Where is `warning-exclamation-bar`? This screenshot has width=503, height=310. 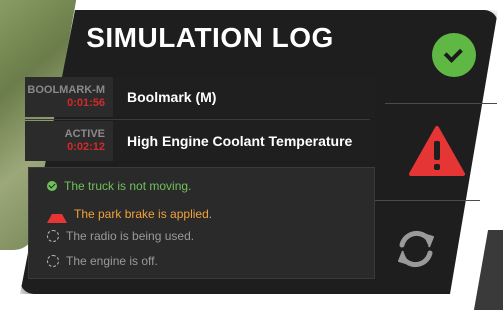
warning-exclamation-bar is located at coordinates (437, 150).